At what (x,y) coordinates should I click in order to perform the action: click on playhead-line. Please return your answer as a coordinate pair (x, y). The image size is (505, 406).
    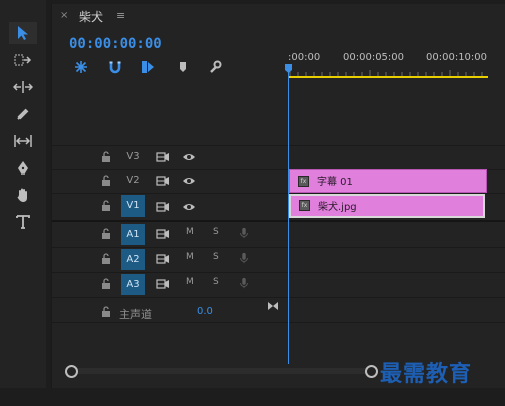
    Looking at the image, I should click on (288, 216).